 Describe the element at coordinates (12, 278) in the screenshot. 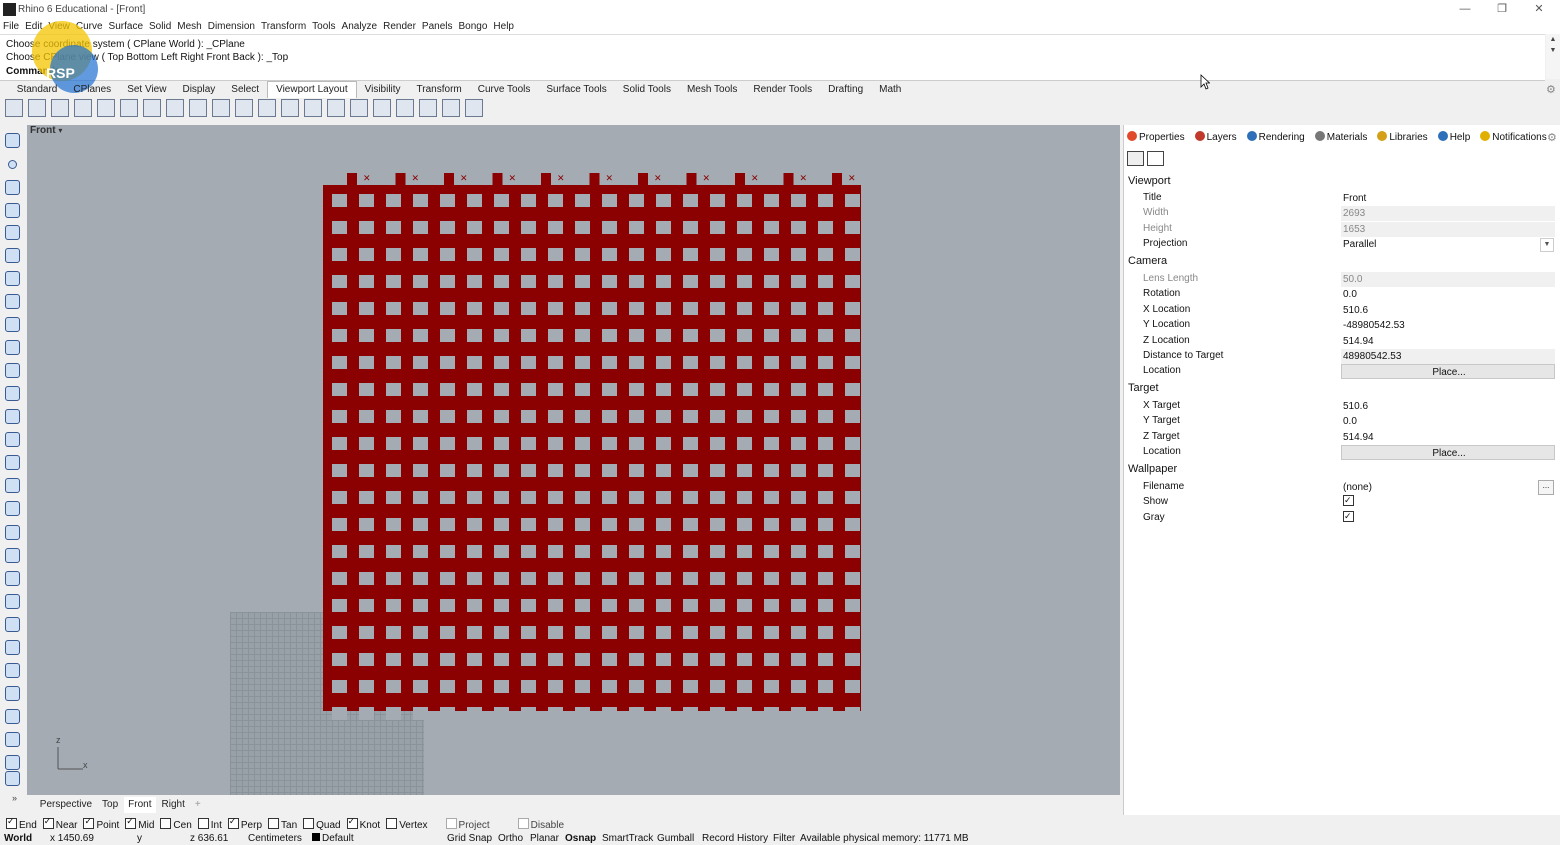

I see `polygon-icon` at that location.